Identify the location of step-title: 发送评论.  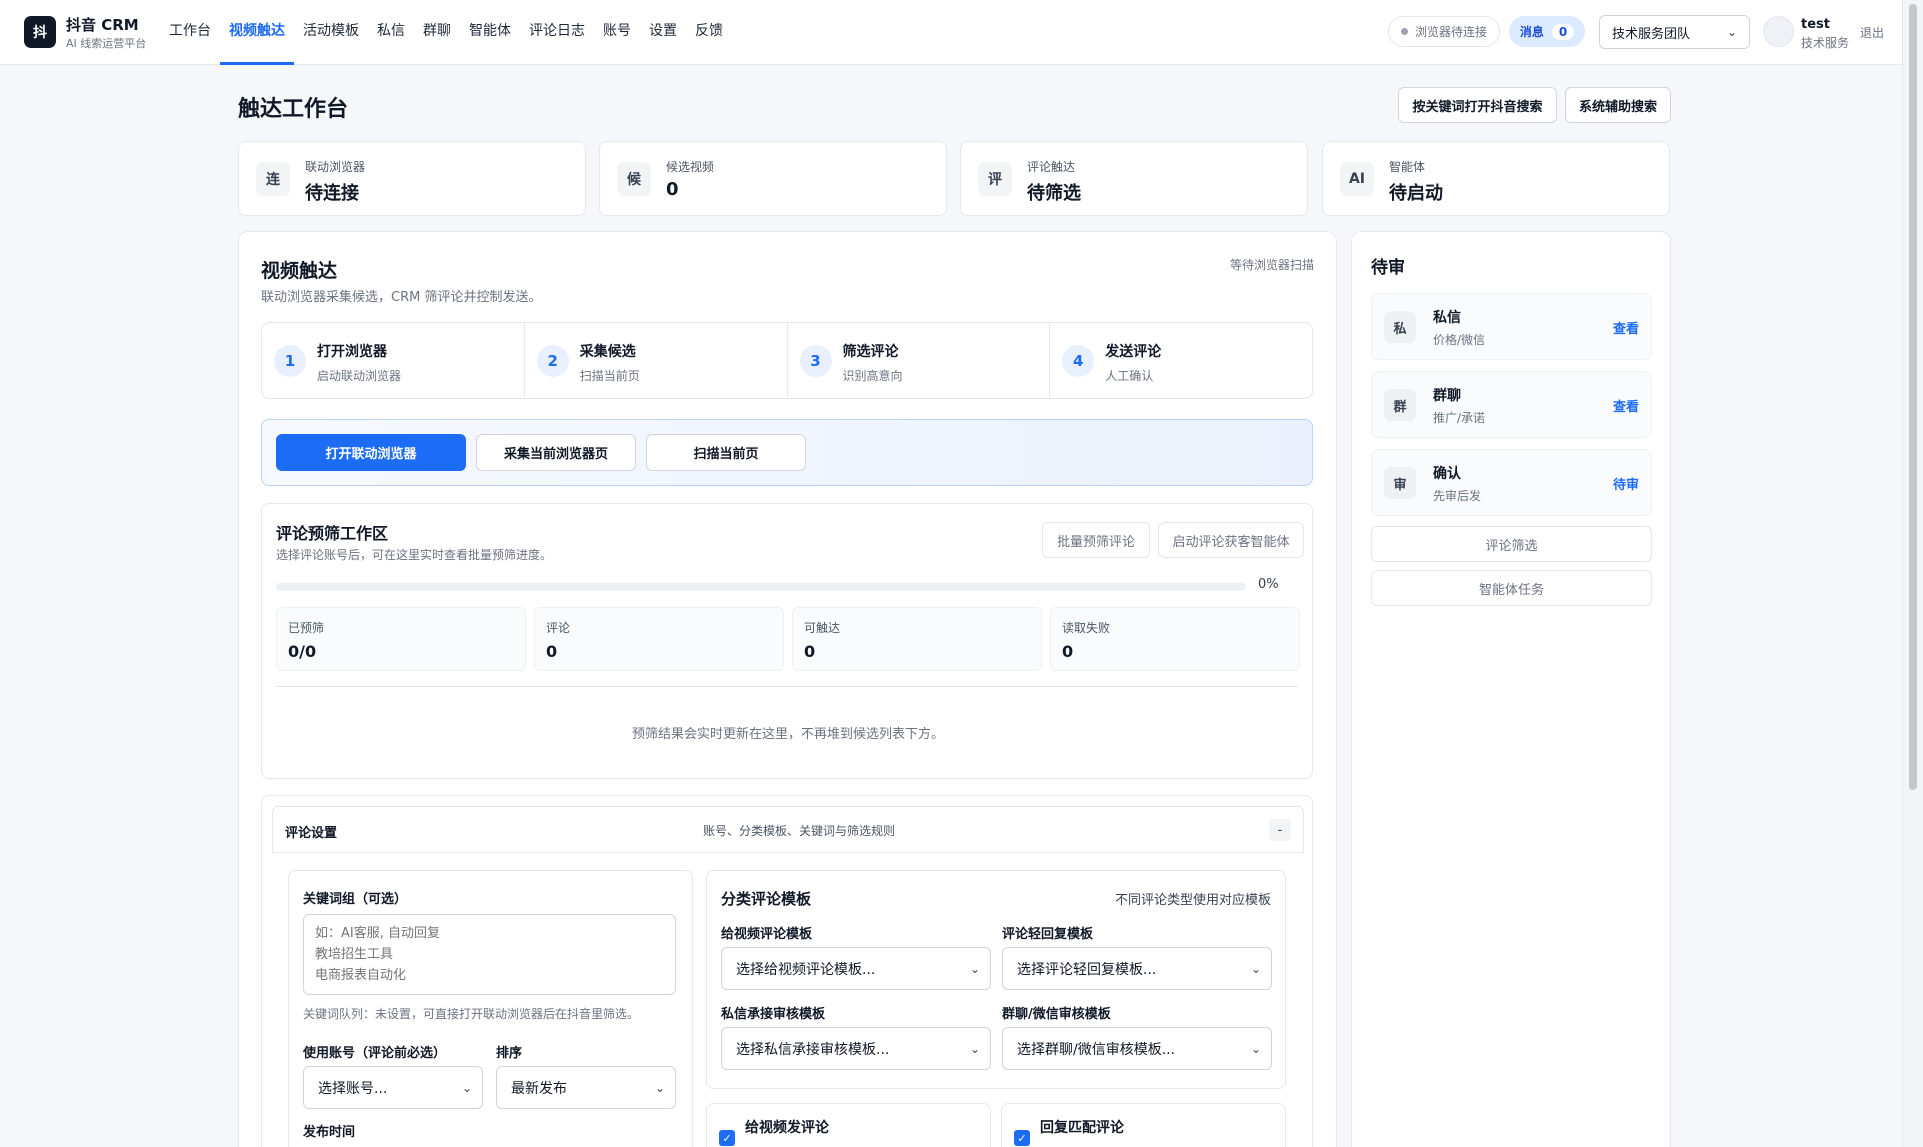
(1133, 352).